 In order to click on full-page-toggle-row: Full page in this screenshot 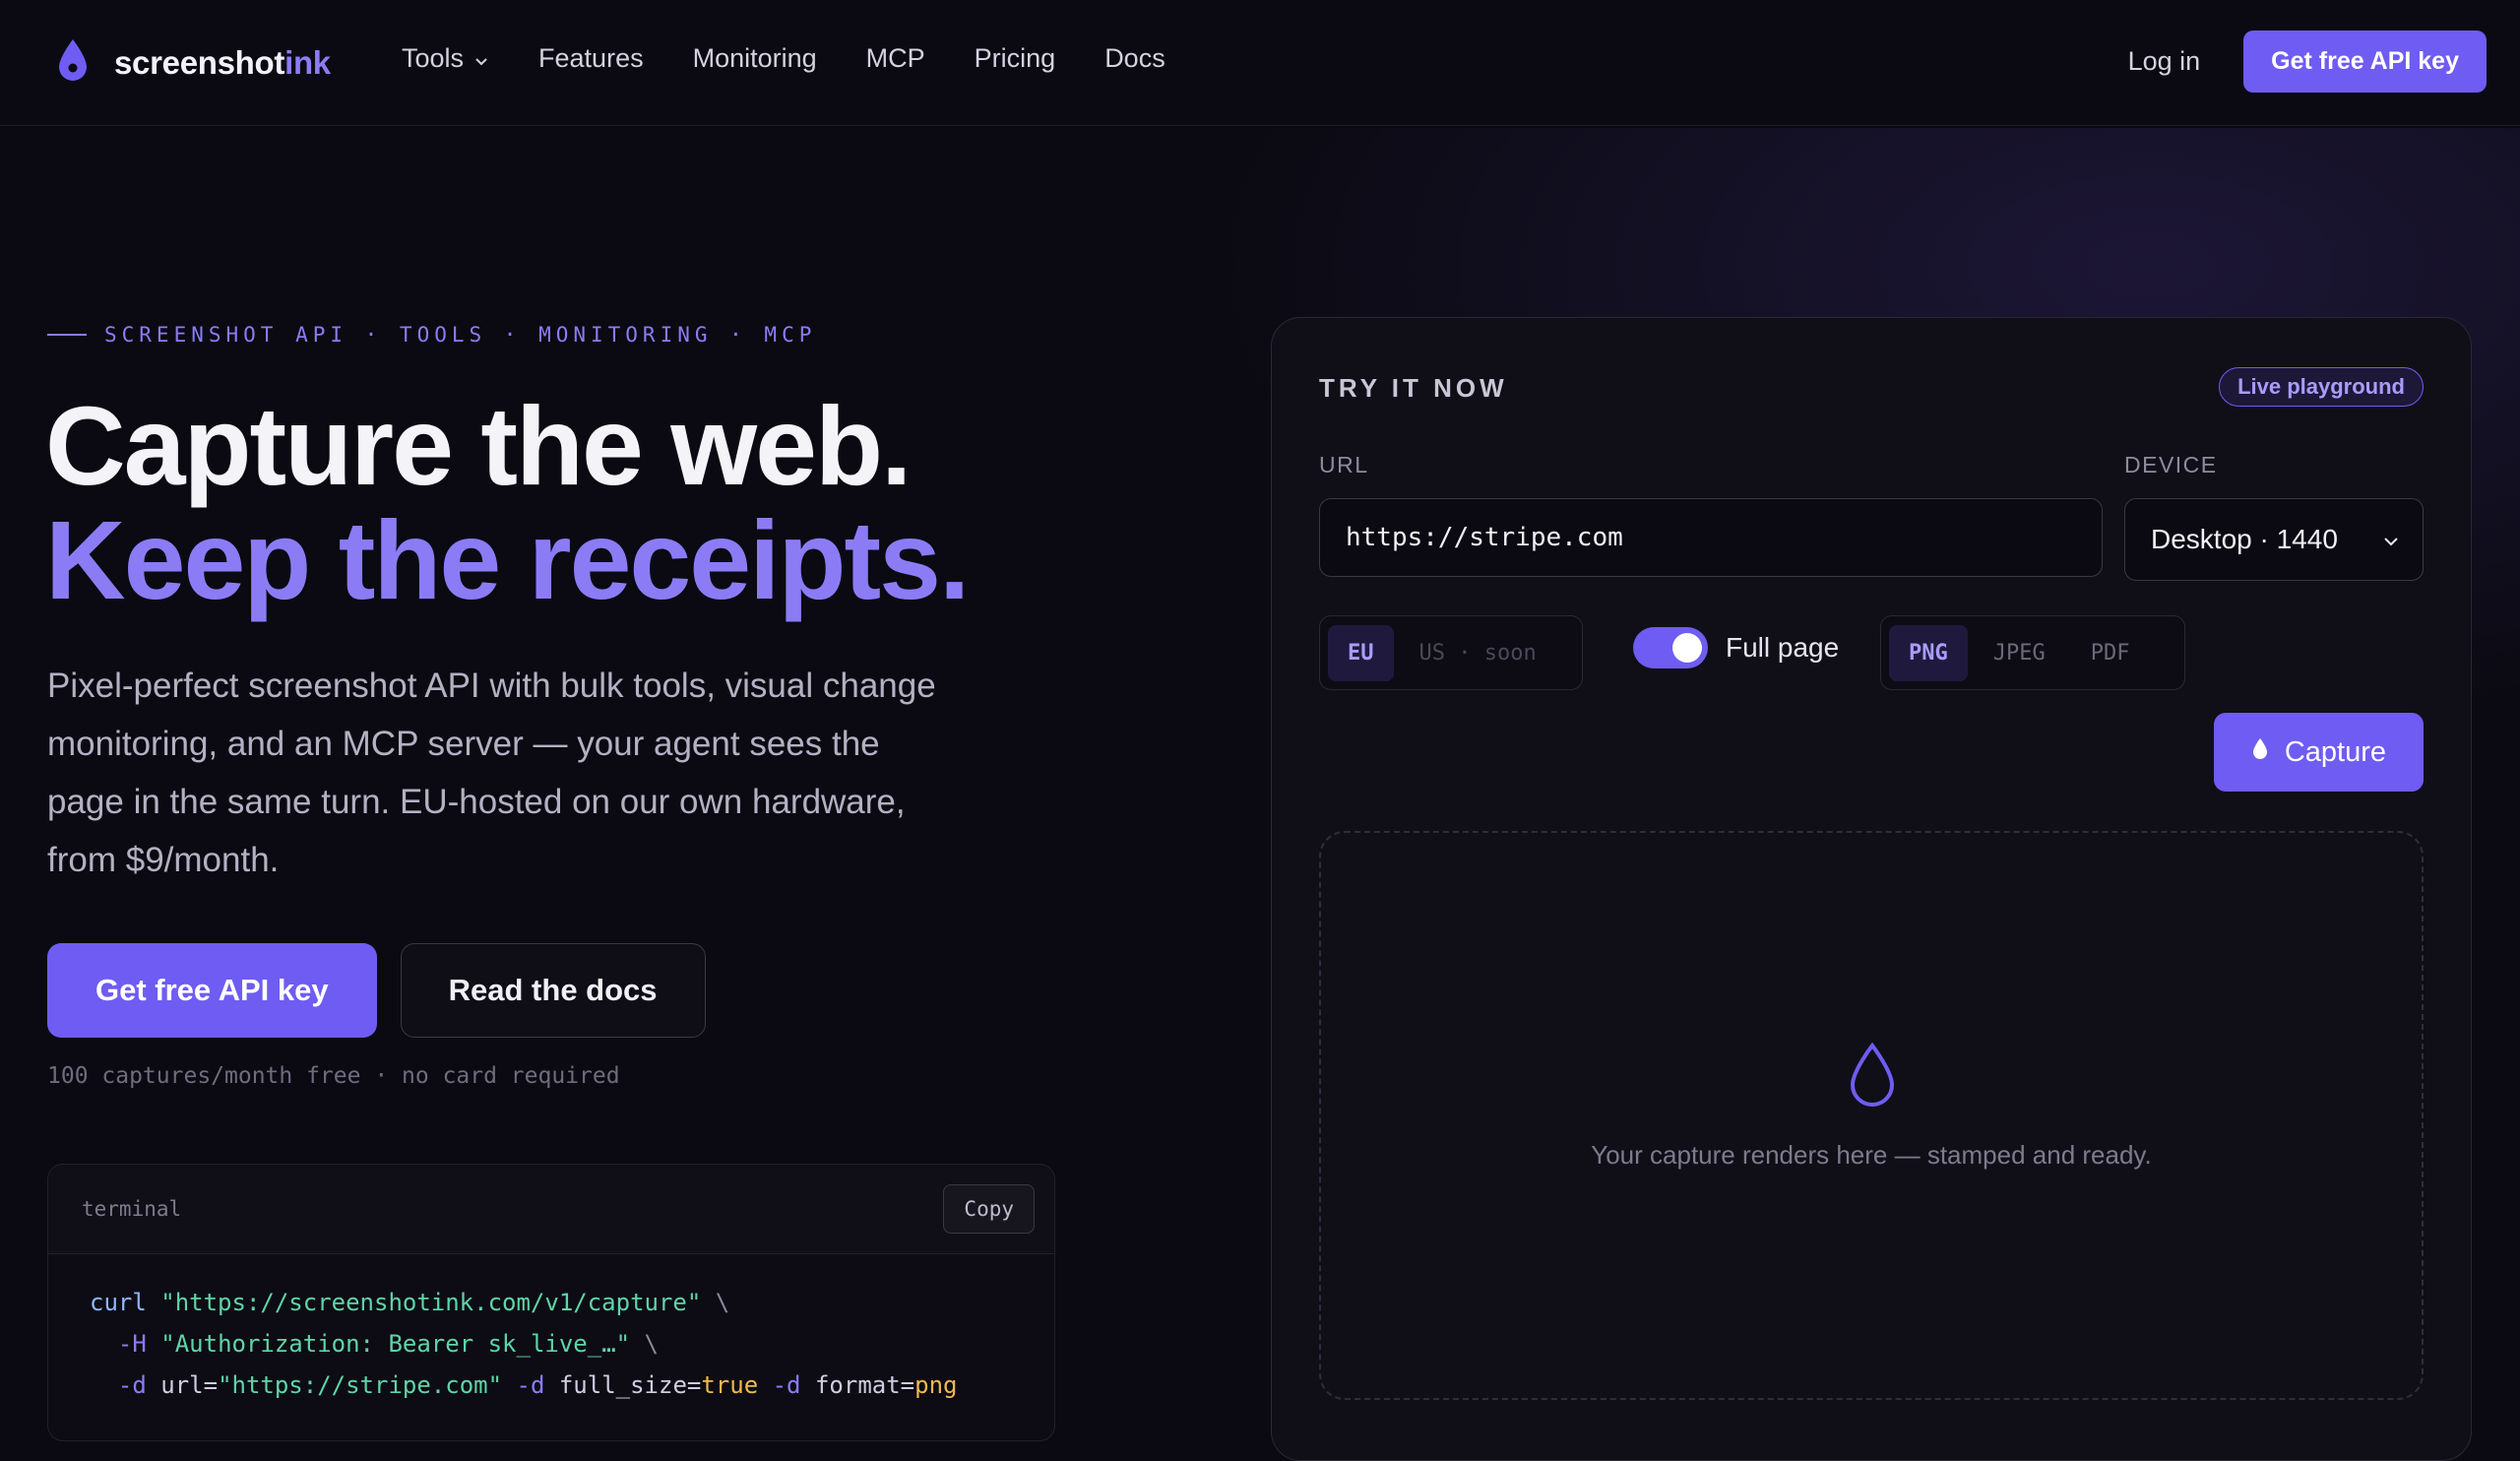, I will do `click(1736, 647)`.